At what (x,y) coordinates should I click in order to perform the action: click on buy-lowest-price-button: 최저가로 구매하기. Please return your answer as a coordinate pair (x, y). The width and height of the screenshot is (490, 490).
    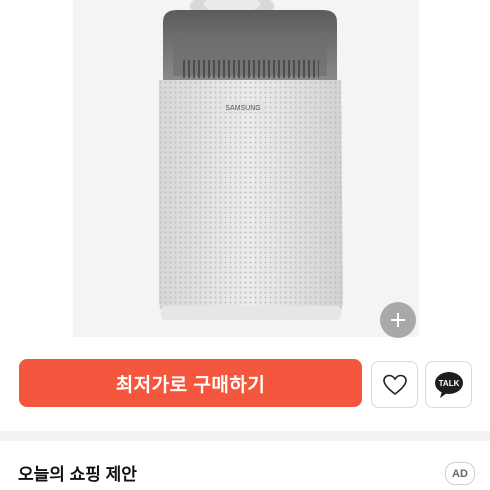
    Looking at the image, I should click on (190, 383).